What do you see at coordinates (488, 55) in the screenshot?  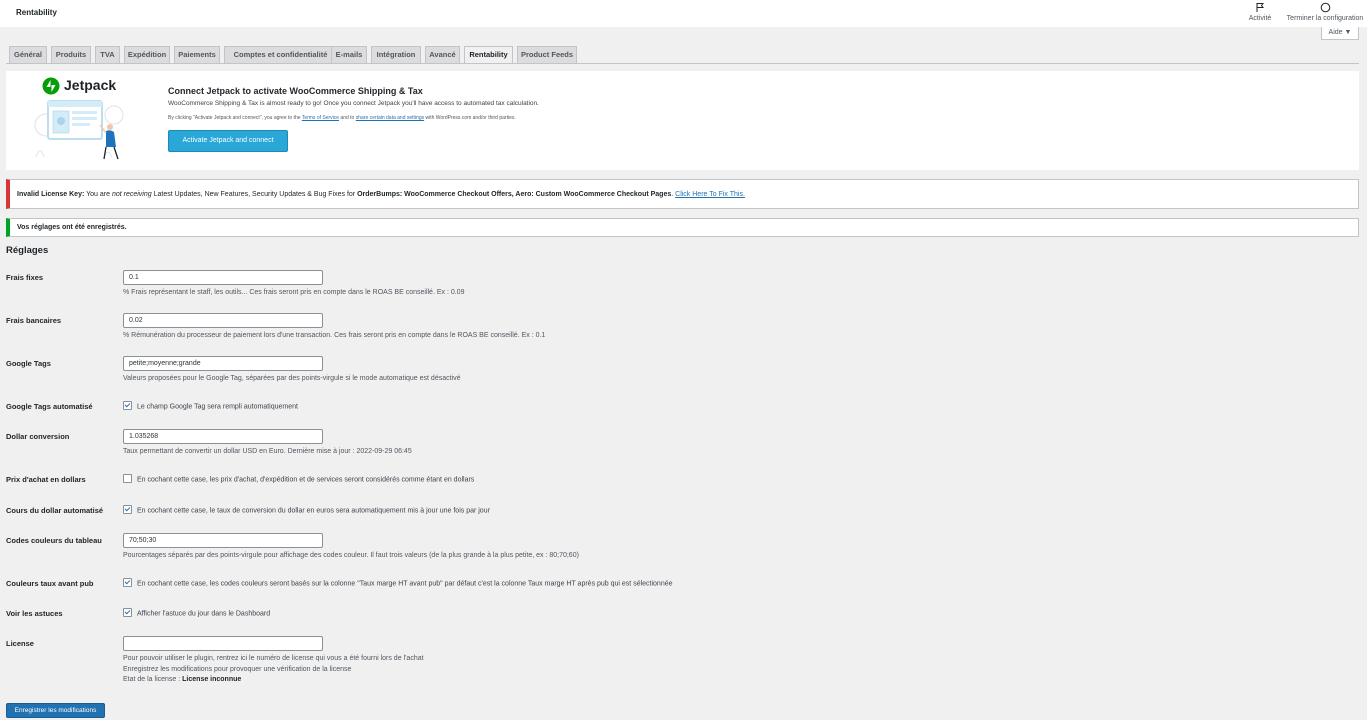 I see `tab-rentability: Rentability` at bounding box center [488, 55].